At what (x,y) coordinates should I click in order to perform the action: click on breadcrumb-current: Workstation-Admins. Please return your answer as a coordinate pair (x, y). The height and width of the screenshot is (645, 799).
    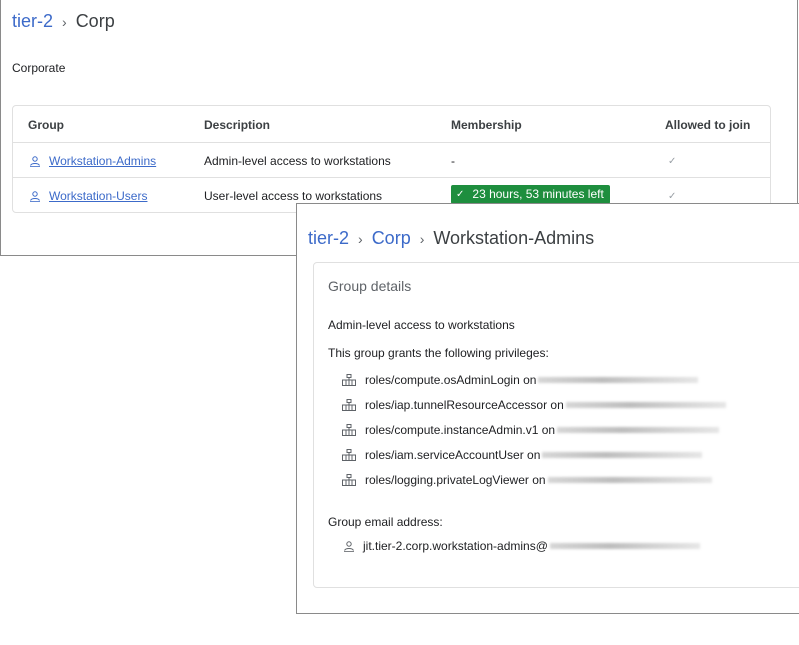
    Looking at the image, I should click on (514, 238).